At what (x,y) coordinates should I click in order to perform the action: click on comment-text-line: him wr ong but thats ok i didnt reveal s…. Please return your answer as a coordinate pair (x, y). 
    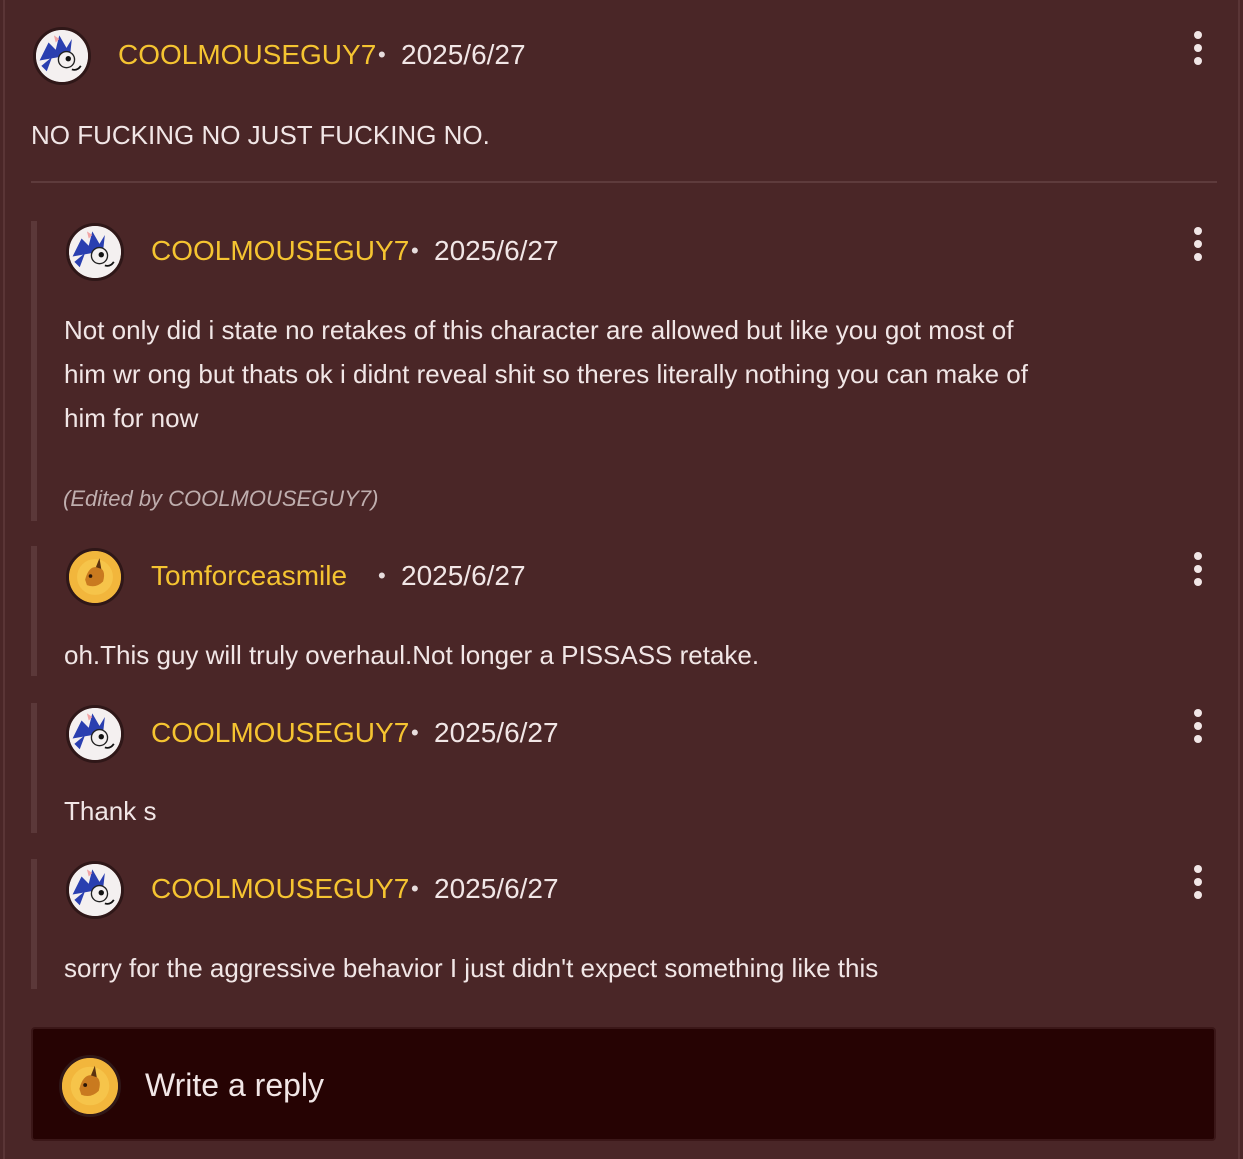
    Looking at the image, I should click on (546, 374).